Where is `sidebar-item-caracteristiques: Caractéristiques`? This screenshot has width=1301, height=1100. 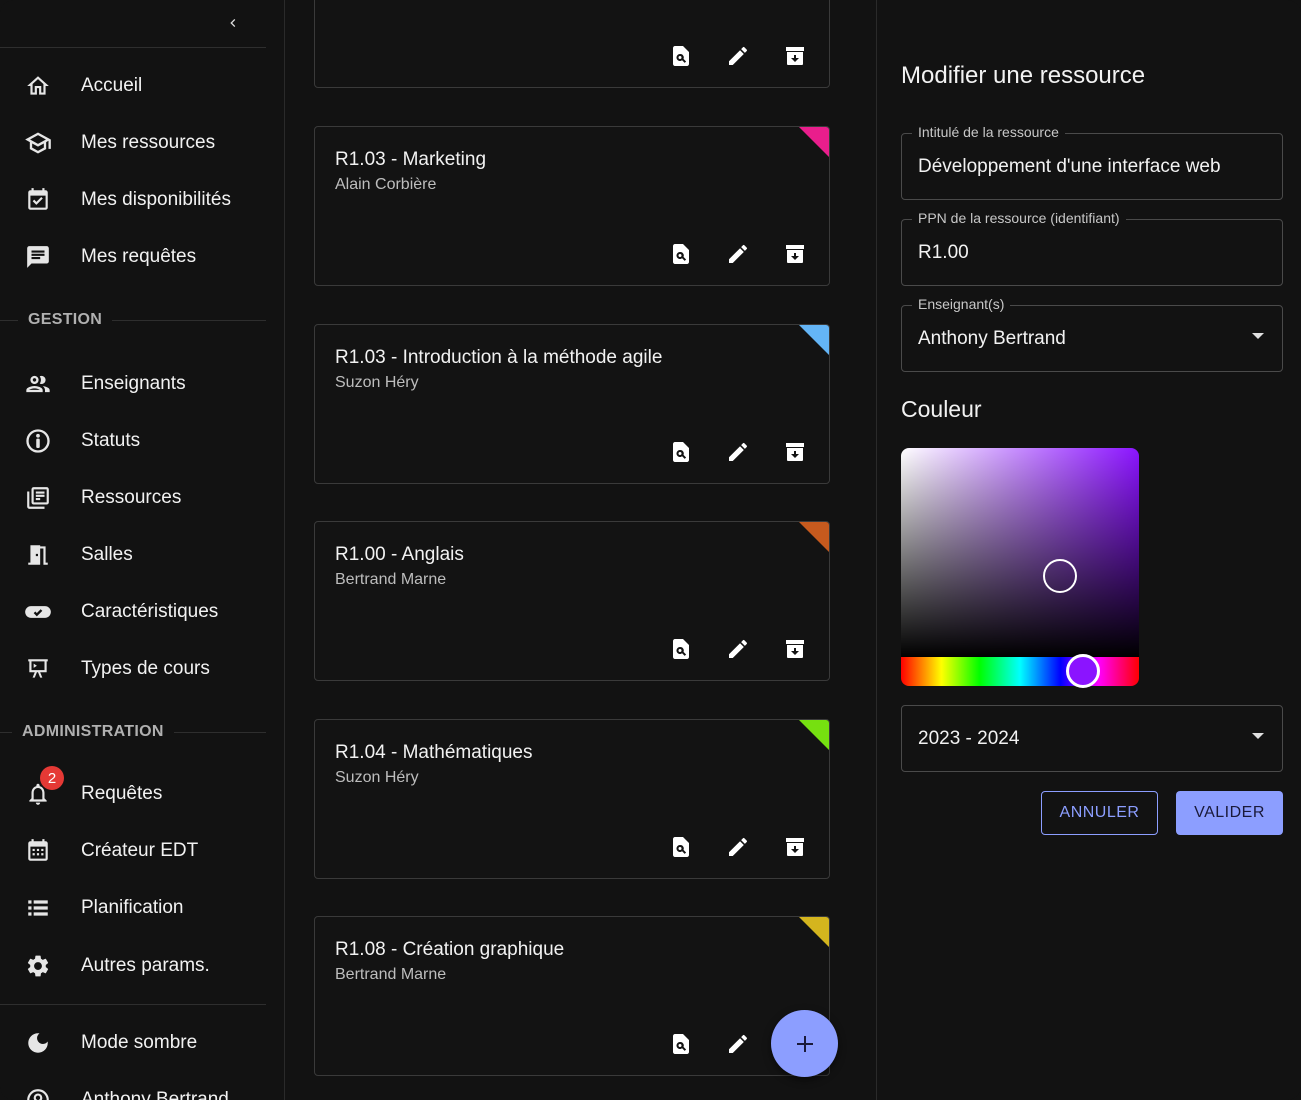 sidebar-item-caracteristiques: Caractéristiques is located at coordinates (133, 612).